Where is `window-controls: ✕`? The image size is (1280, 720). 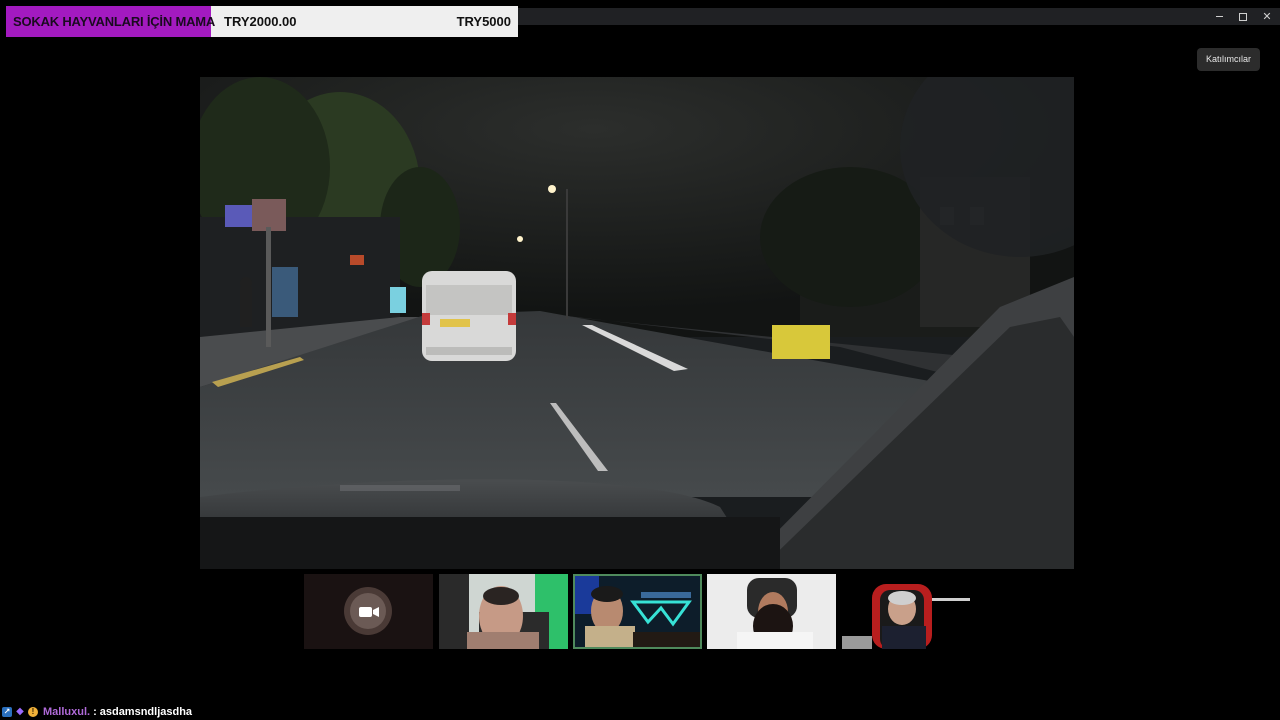
window-controls: ✕ is located at coordinates (1243, 16).